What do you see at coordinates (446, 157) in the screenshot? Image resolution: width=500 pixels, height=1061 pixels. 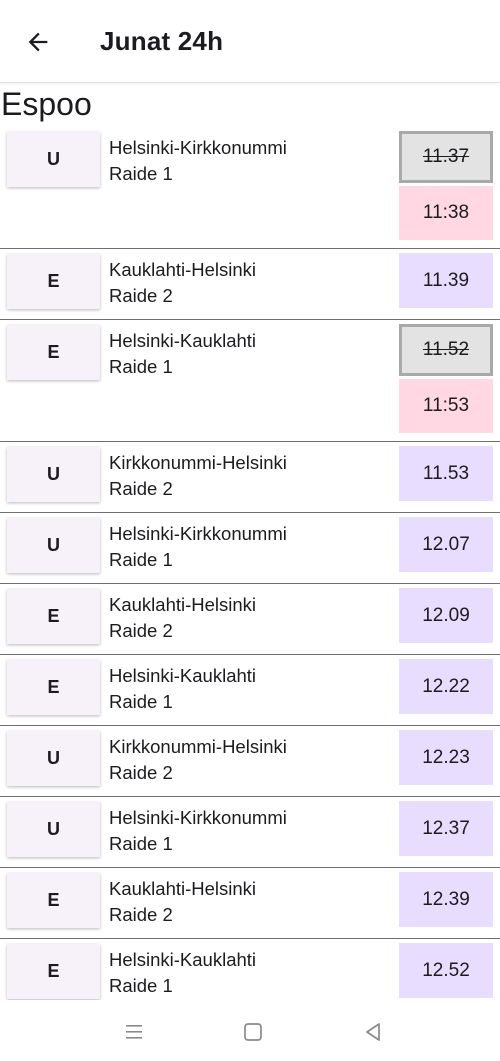 I see `scheduled-time-cancelled: 11.37` at bounding box center [446, 157].